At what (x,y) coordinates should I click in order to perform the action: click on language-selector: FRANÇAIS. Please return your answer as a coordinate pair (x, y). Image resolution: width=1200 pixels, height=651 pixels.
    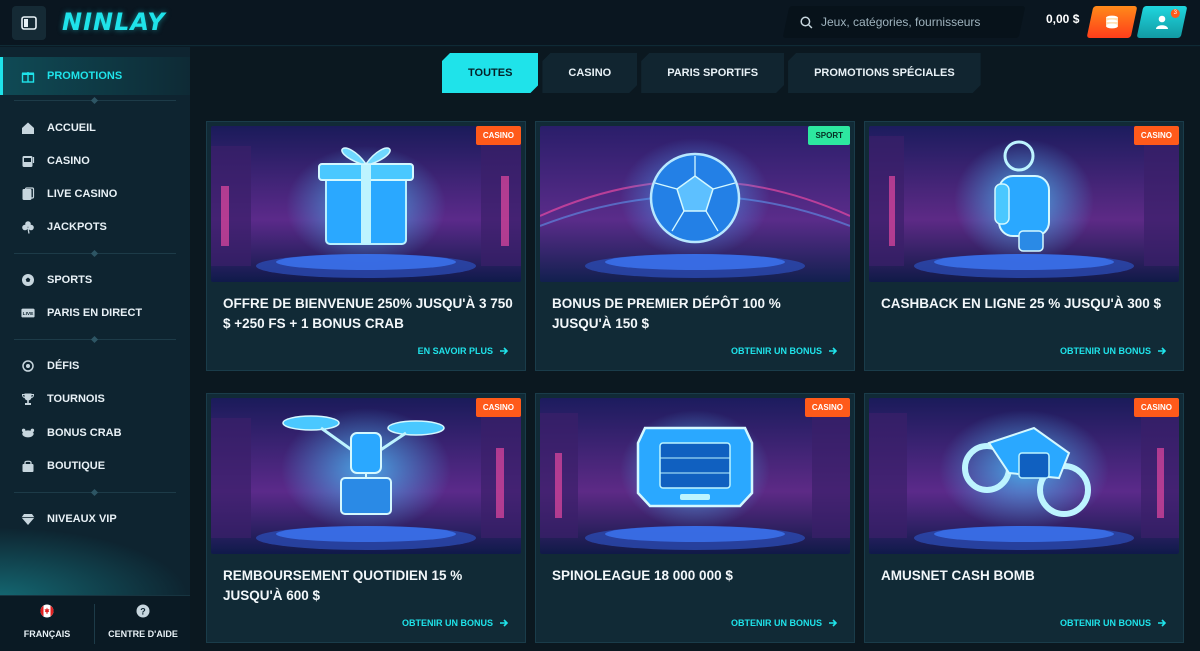
    Looking at the image, I should click on (47, 621).